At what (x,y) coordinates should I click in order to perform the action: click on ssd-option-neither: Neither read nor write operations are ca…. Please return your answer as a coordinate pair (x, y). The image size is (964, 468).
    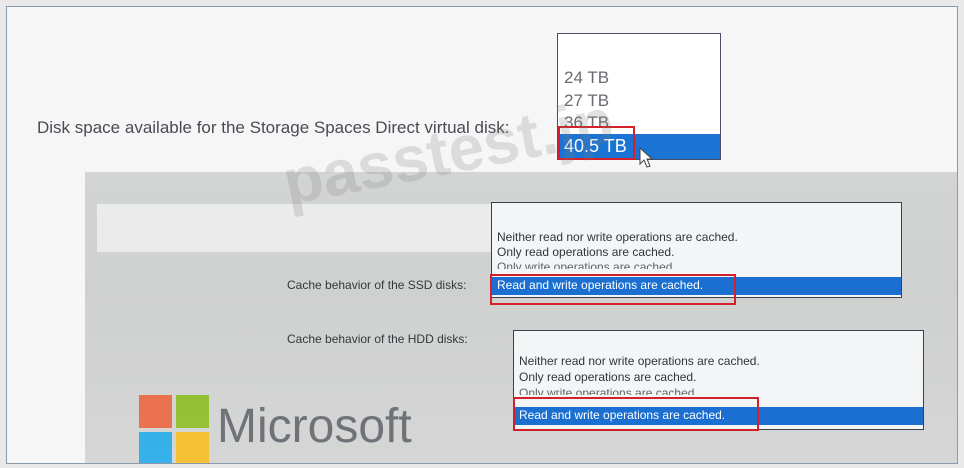
    Looking at the image, I should click on (617, 237).